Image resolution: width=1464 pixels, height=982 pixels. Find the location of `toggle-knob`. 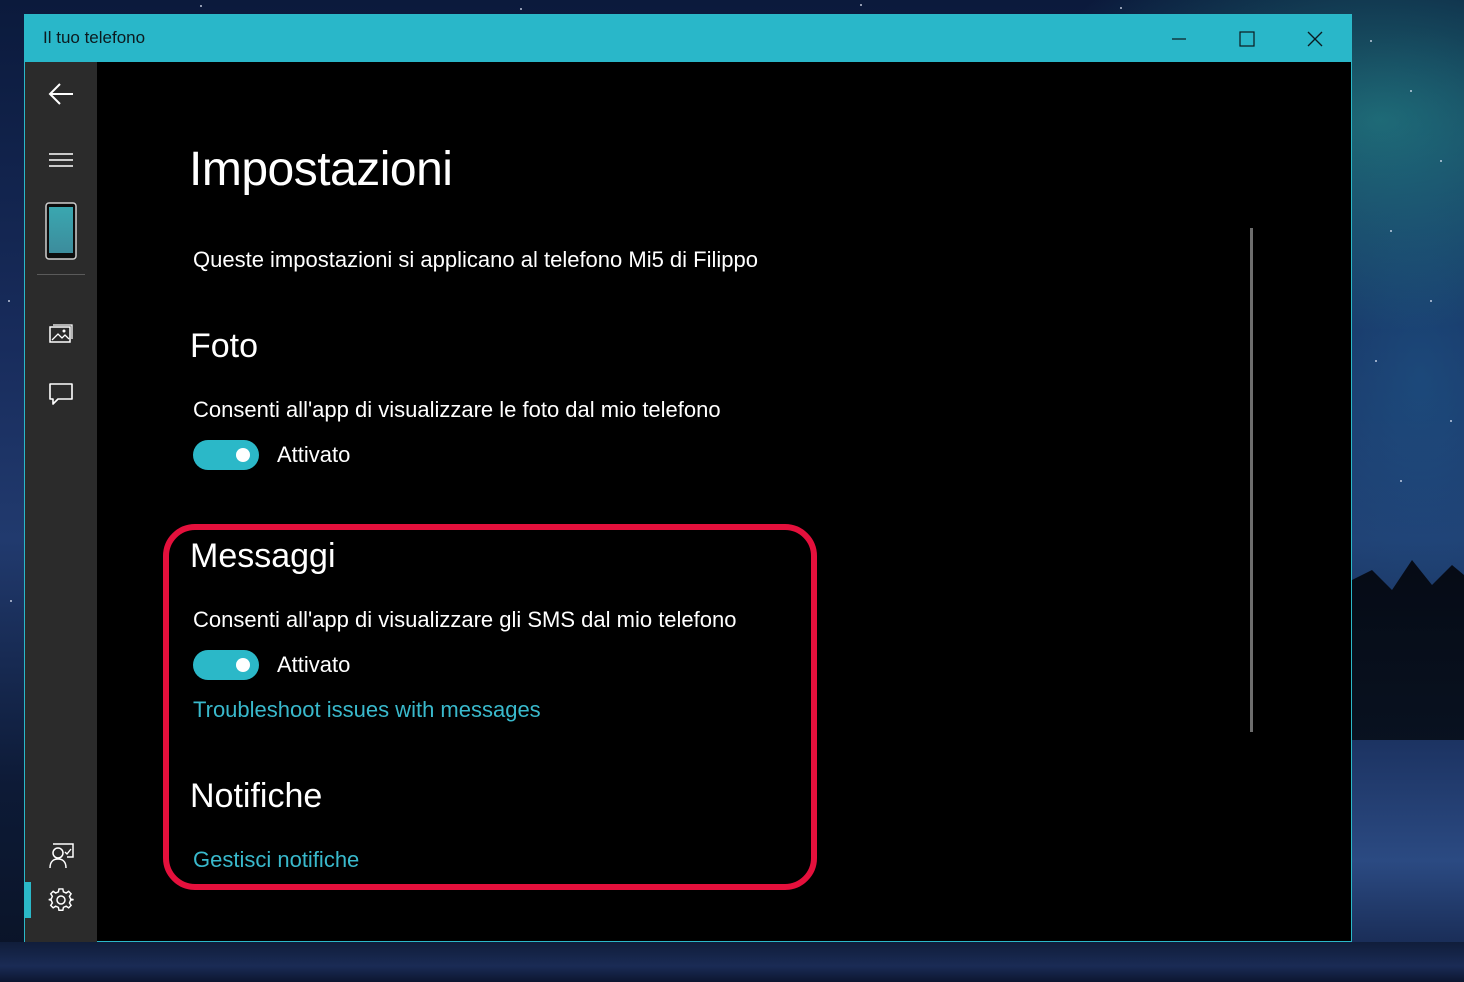

toggle-knob is located at coordinates (243, 455).